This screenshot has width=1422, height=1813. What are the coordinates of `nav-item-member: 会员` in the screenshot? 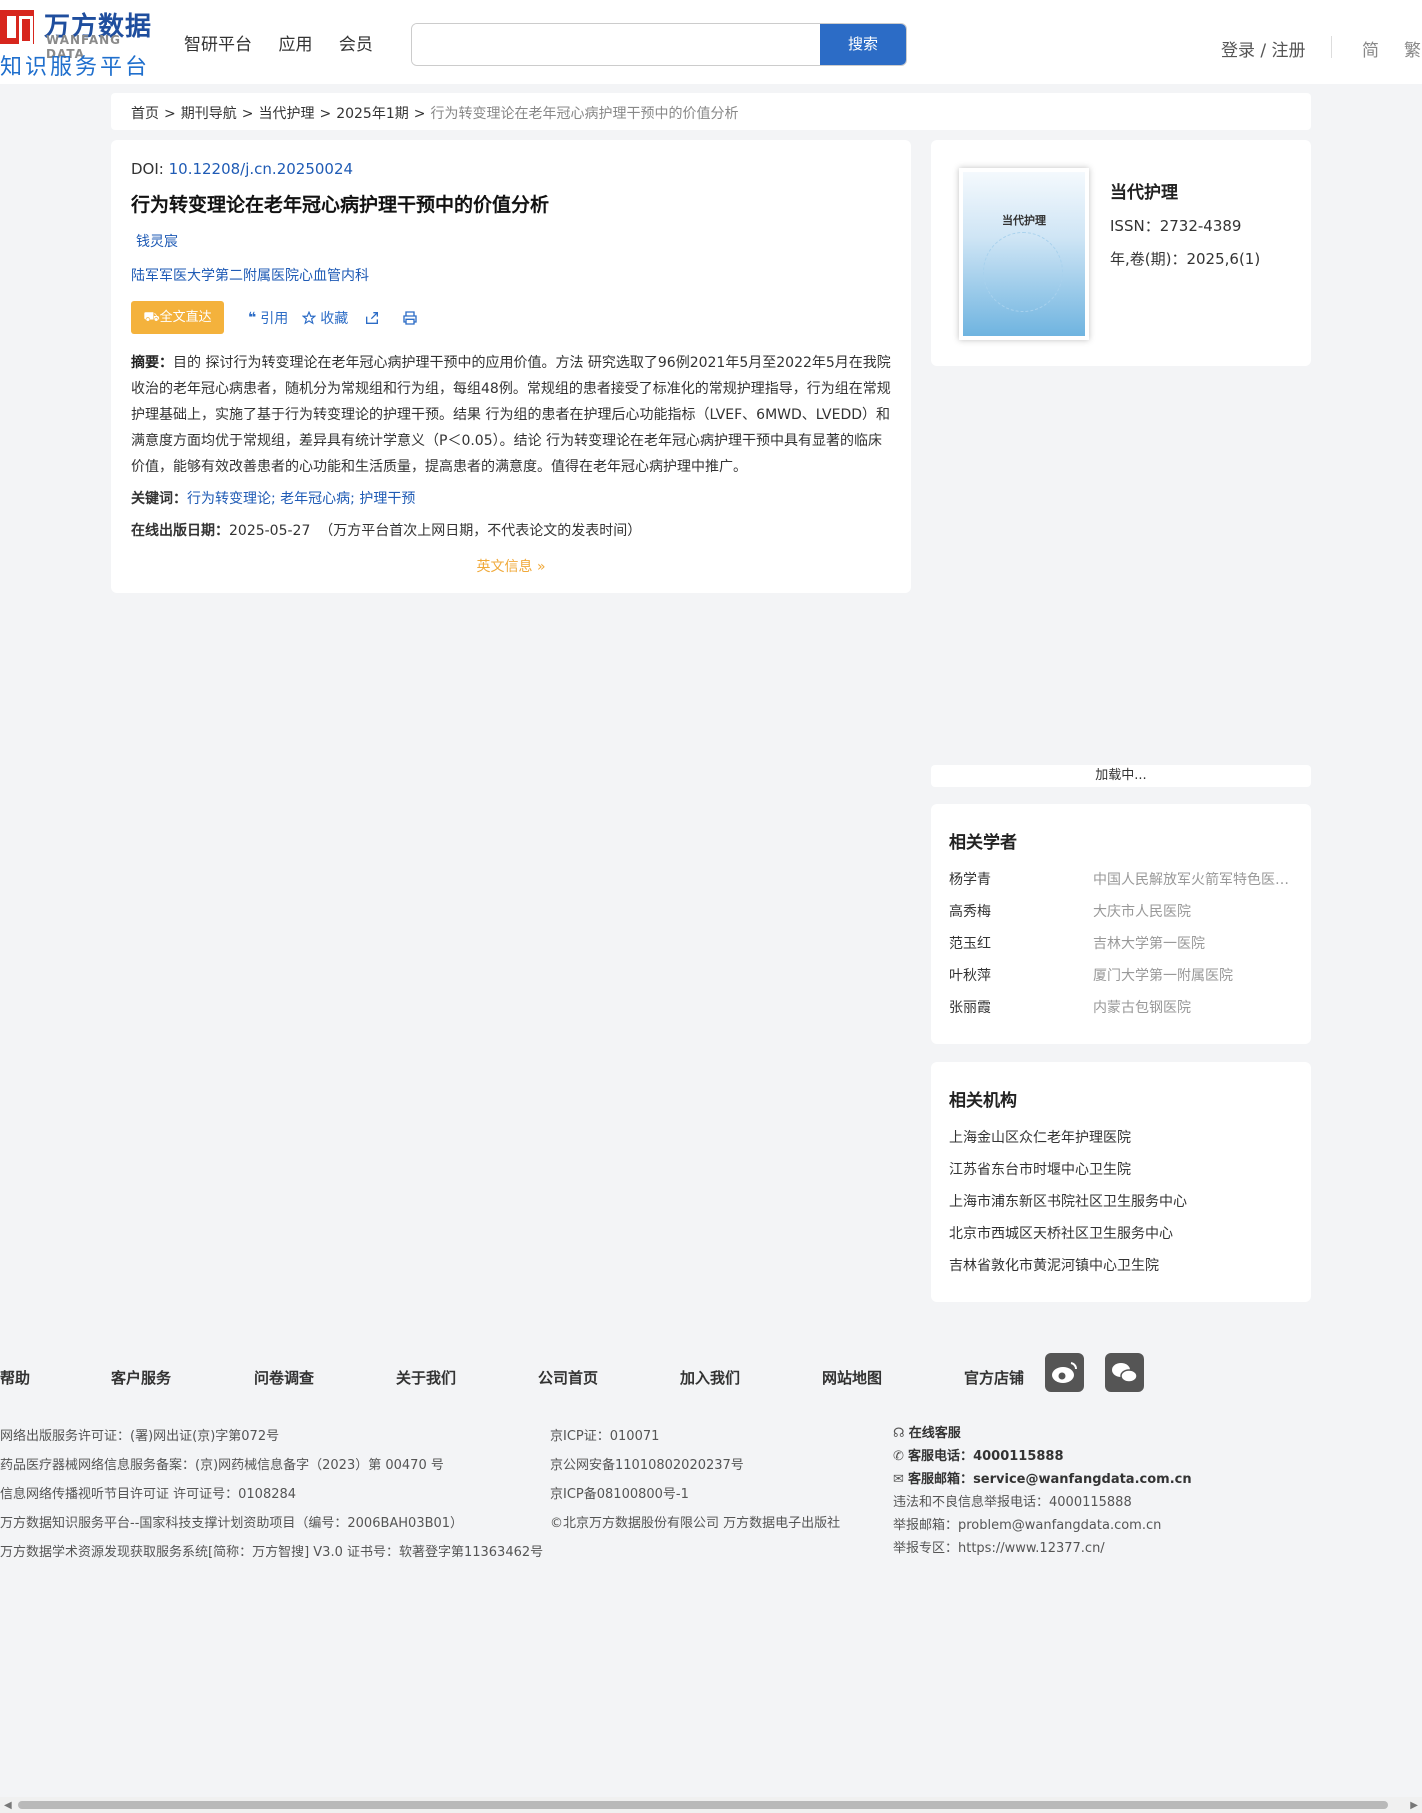 It's located at (356, 45).